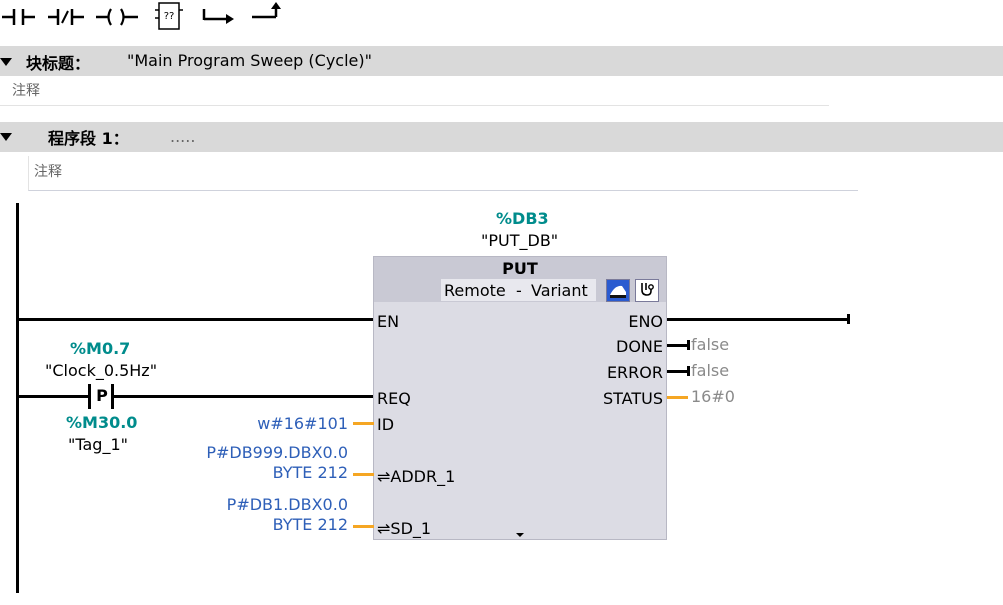 The height and width of the screenshot is (605, 1003). I want to click on network-title-label: 程序段 1：, so click(88, 138).